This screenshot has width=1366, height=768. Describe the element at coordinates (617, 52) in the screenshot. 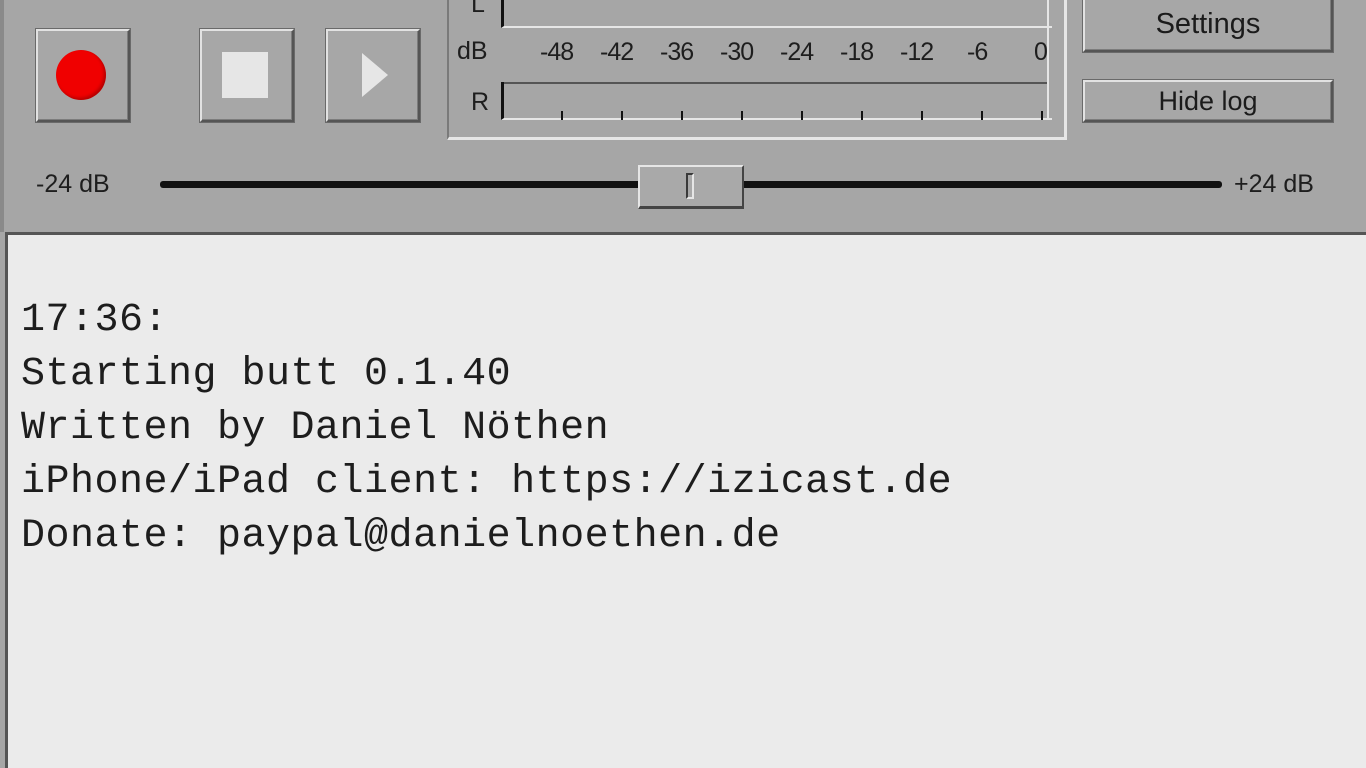

I see `vu-scale-label: -42` at that location.